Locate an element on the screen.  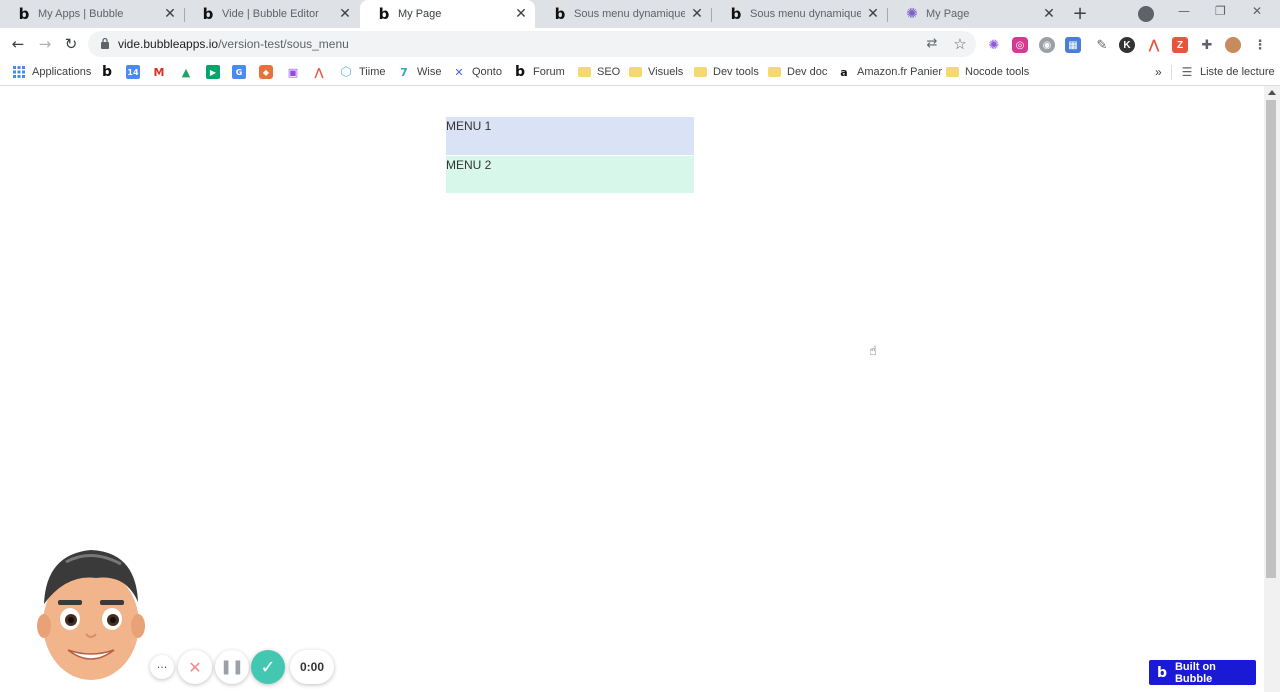
bookmark-gmail: M is located at coordinates (162, 72).